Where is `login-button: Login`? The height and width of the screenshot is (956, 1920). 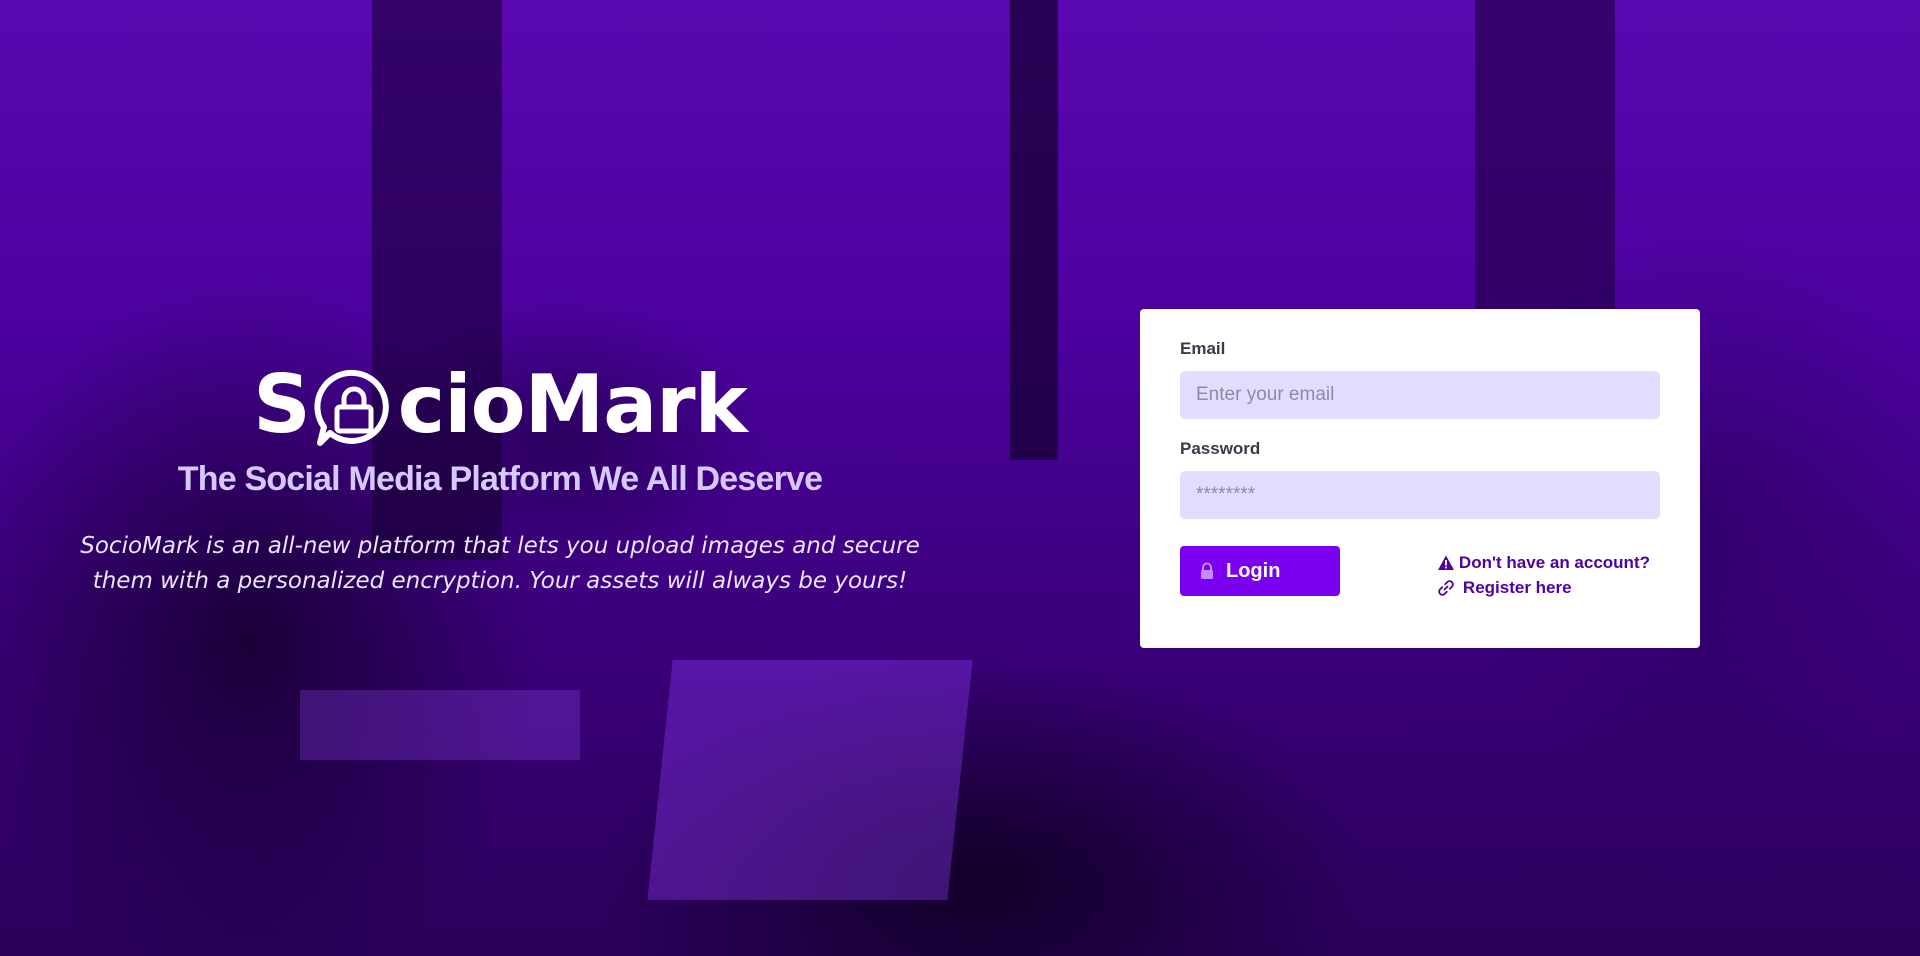 login-button: Login is located at coordinates (1260, 571).